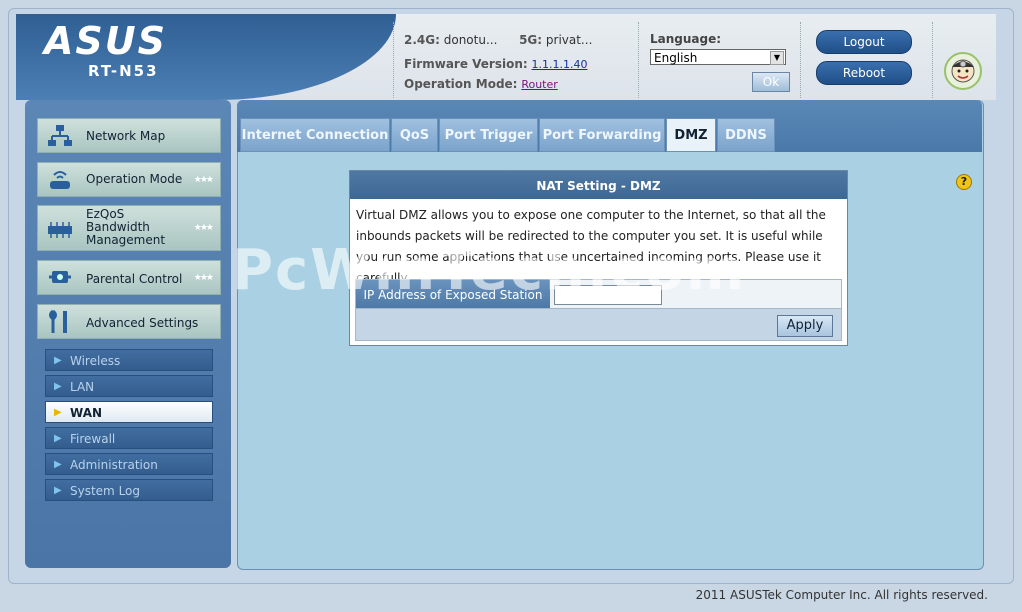 This screenshot has width=1022, height=612. Describe the element at coordinates (126, 240) in the screenshot. I see `menu-label-line: Management` at that location.